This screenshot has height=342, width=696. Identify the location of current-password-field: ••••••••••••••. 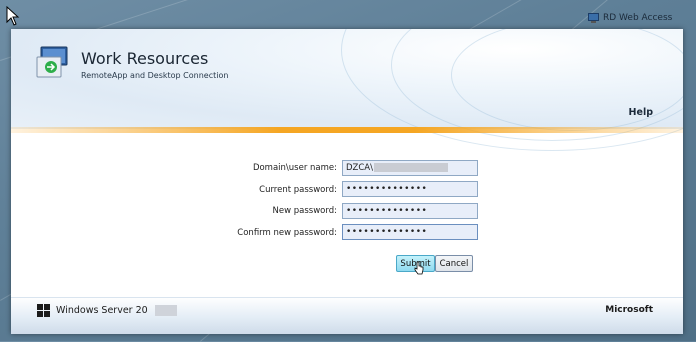
(410, 189).